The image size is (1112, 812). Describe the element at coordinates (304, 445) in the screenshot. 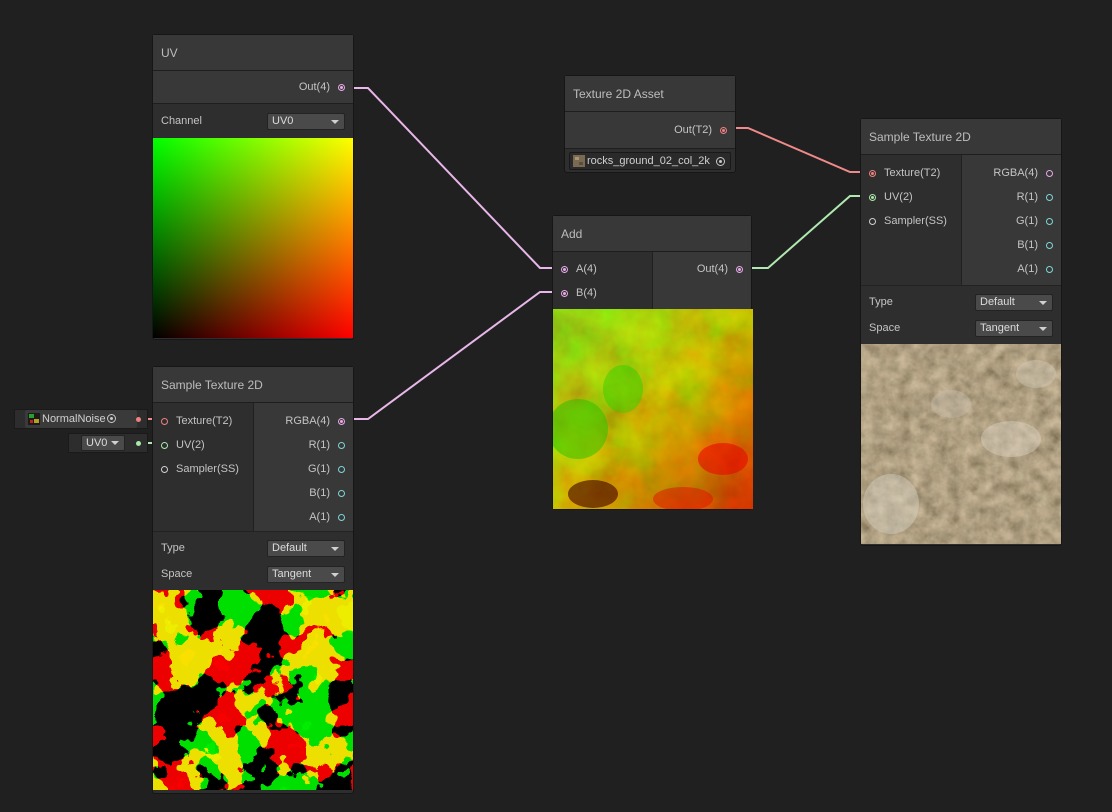

I see `sample-left-output-r: R(1)` at that location.